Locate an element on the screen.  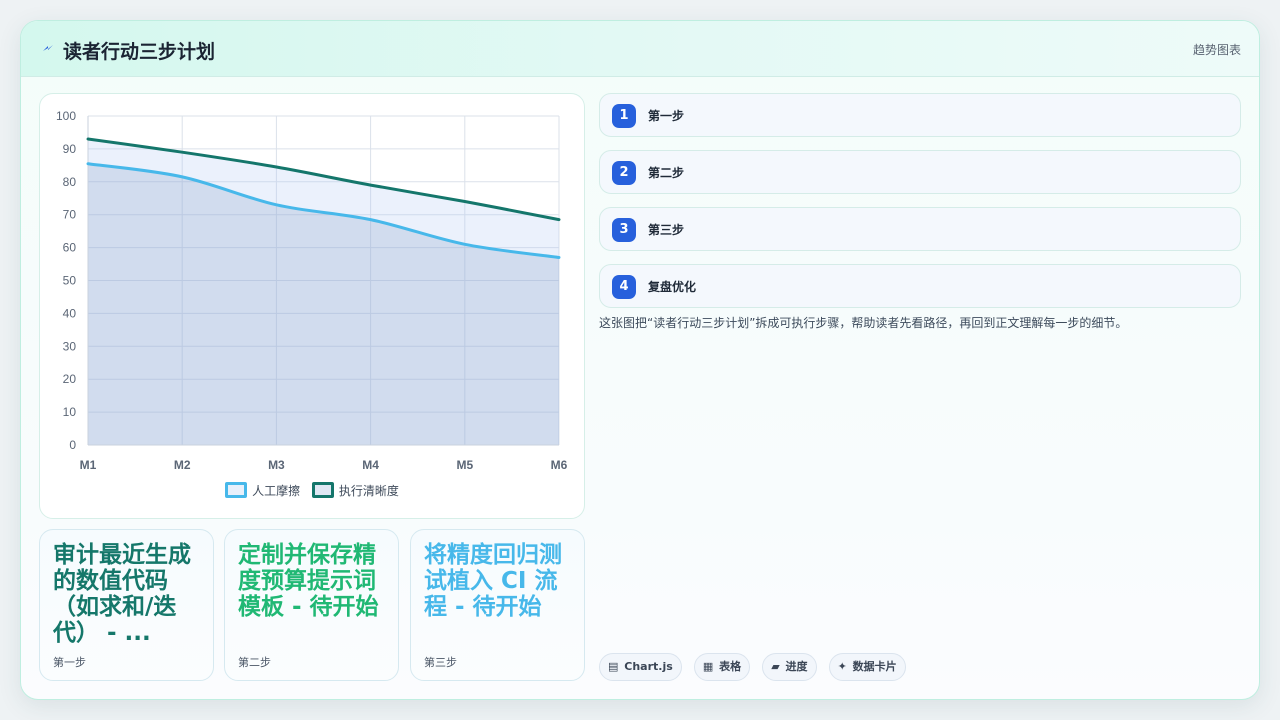
y-tick-label: 0 is located at coordinates (72, 445).